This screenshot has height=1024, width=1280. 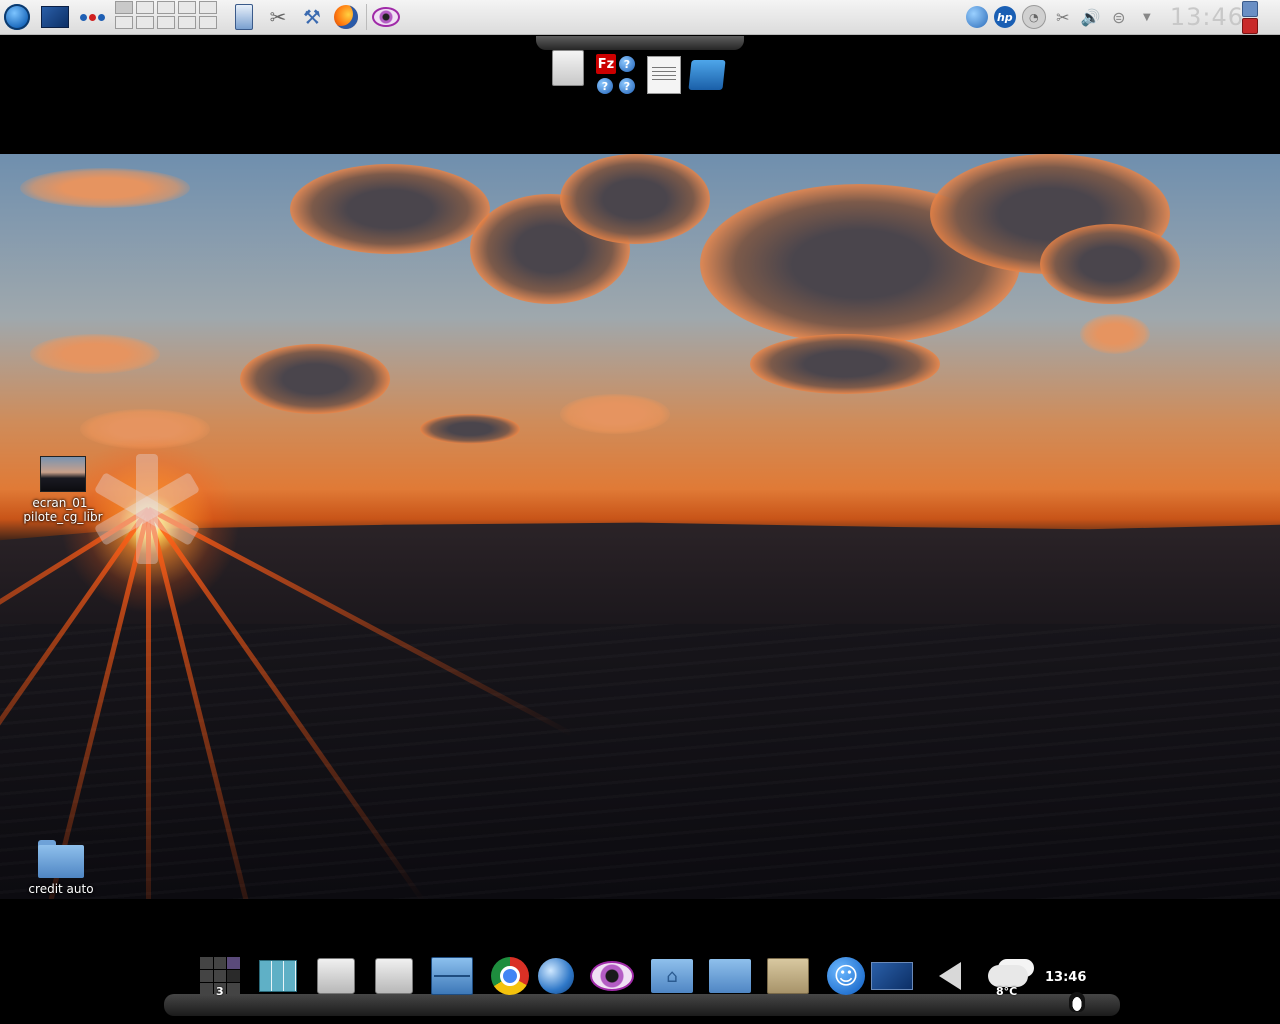 What do you see at coordinates (640, 17) in the screenshot?
I see `top-panel: ✂ ⚒ hp ◔ ✂ 🔊 ⊜ ▼ 13:46` at bounding box center [640, 17].